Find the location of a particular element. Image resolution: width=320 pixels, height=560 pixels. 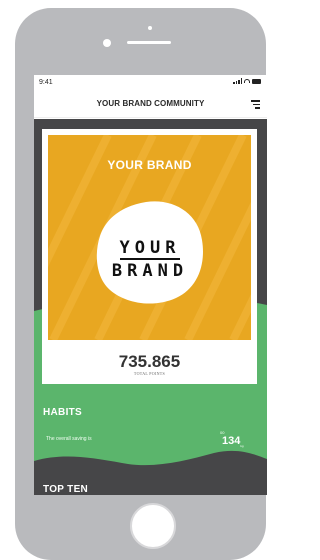

earpiece-speaker is located at coordinates (149, 42).